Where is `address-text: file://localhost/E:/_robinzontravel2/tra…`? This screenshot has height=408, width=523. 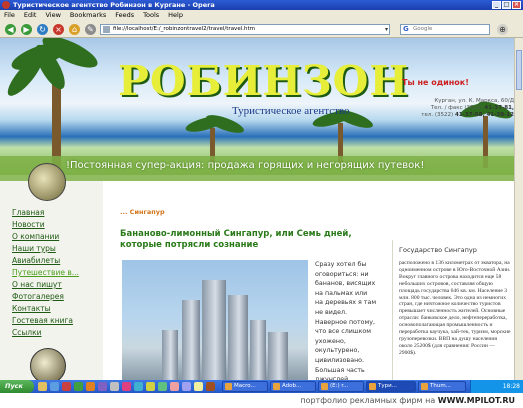 address-text: file://localhost/E:/_robinzontravel2/tra… is located at coordinates (184, 29).